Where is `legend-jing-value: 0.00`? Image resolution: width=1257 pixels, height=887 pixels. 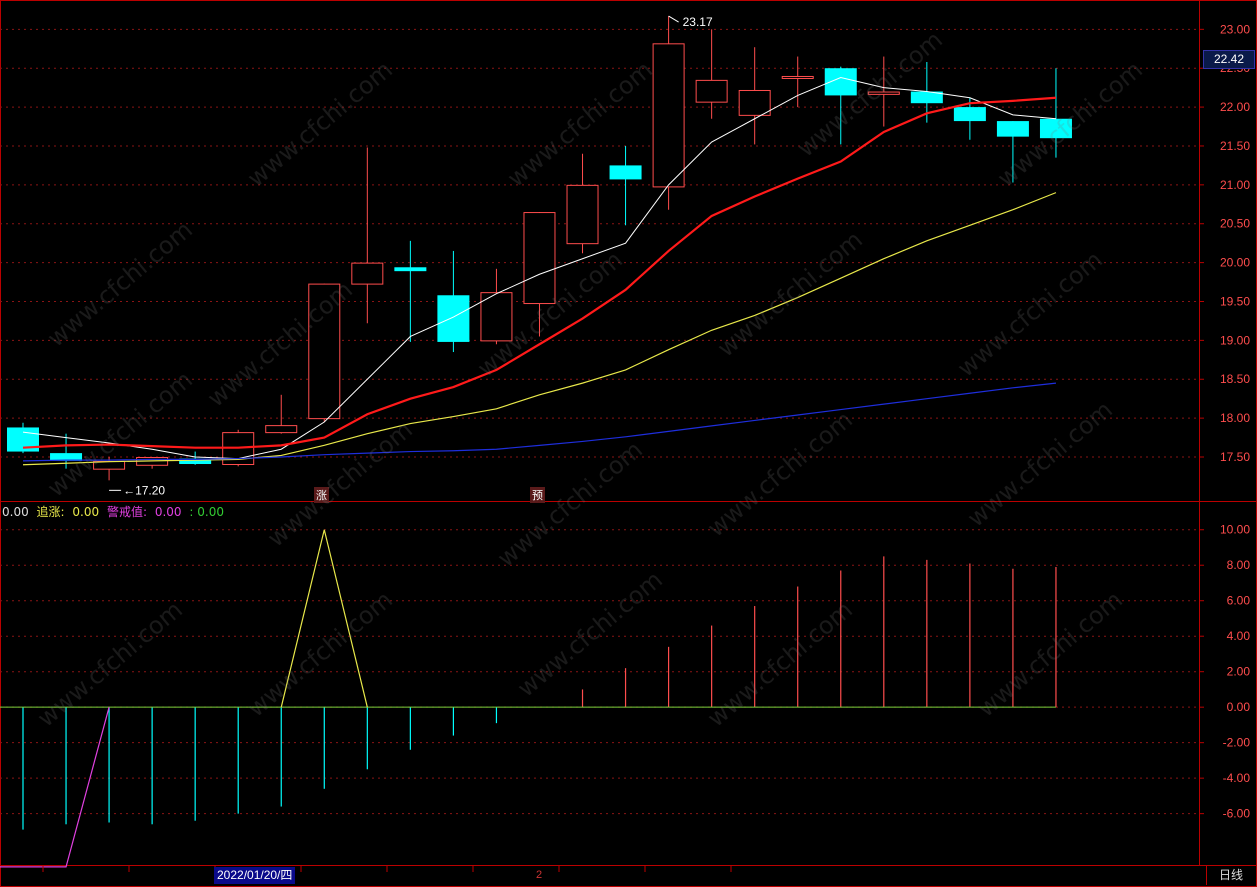
legend-jing-value: 0.00 is located at coordinates (168, 512).